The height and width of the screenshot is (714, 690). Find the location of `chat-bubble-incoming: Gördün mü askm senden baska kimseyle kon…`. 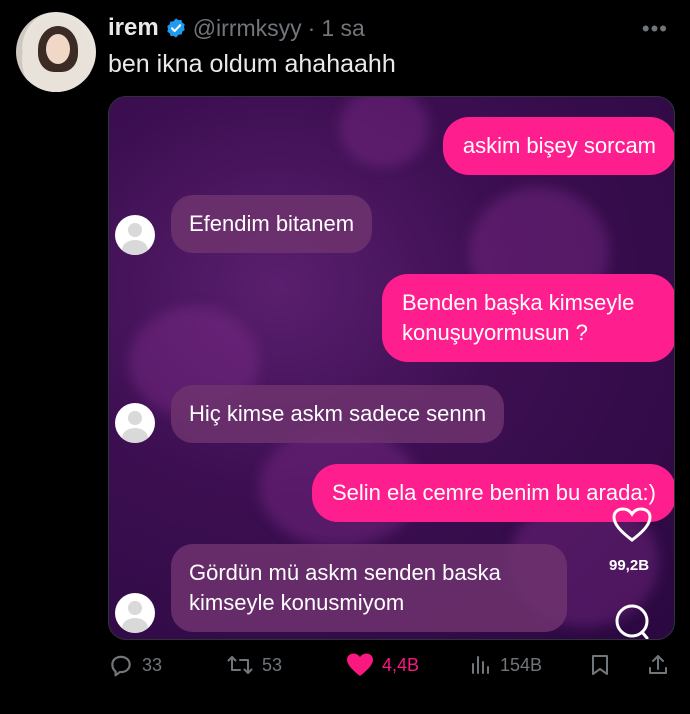

chat-bubble-incoming: Gördün mü askm senden baska kimseyle kon… is located at coordinates (369, 588).